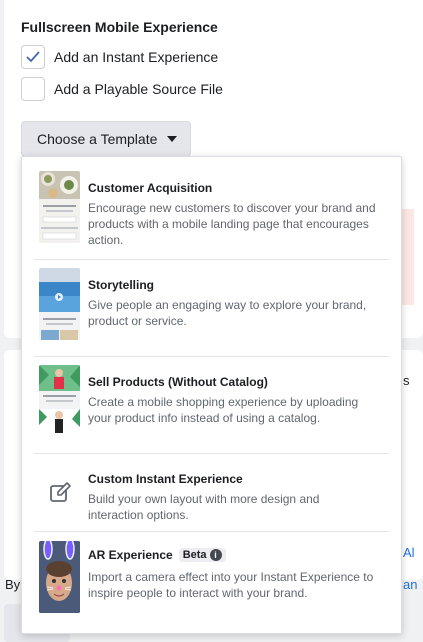 The height and width of the screenshot is (642, 423). What do you see at coordinates (121, 285) in the screenshot?
I see `option-title: Storytelling` at bounding box center [121, 285].